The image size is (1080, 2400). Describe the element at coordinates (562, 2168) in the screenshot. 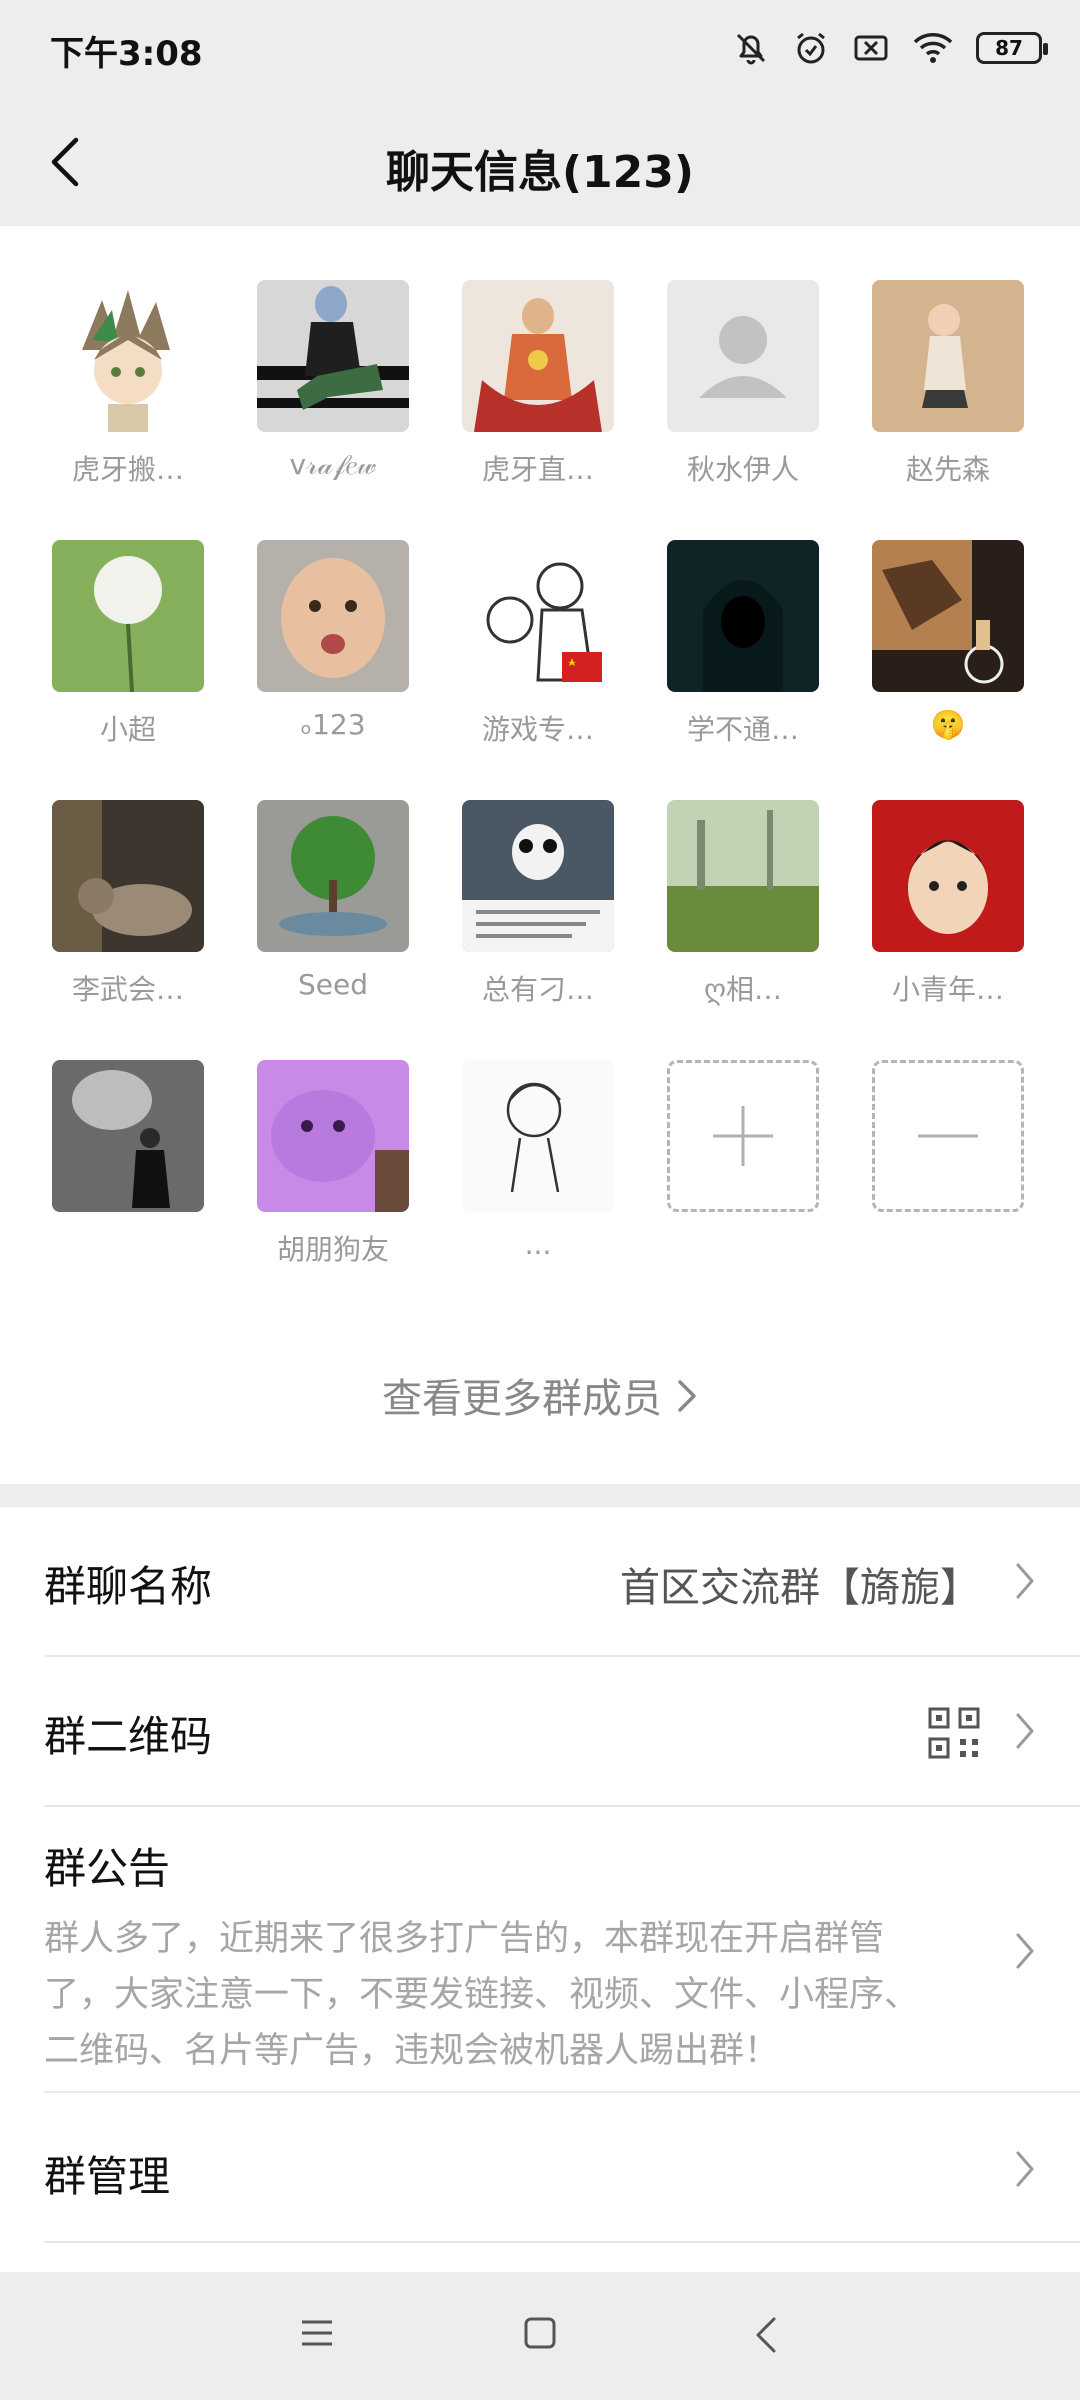

I see `group-manage-row: 群管理` at that location.